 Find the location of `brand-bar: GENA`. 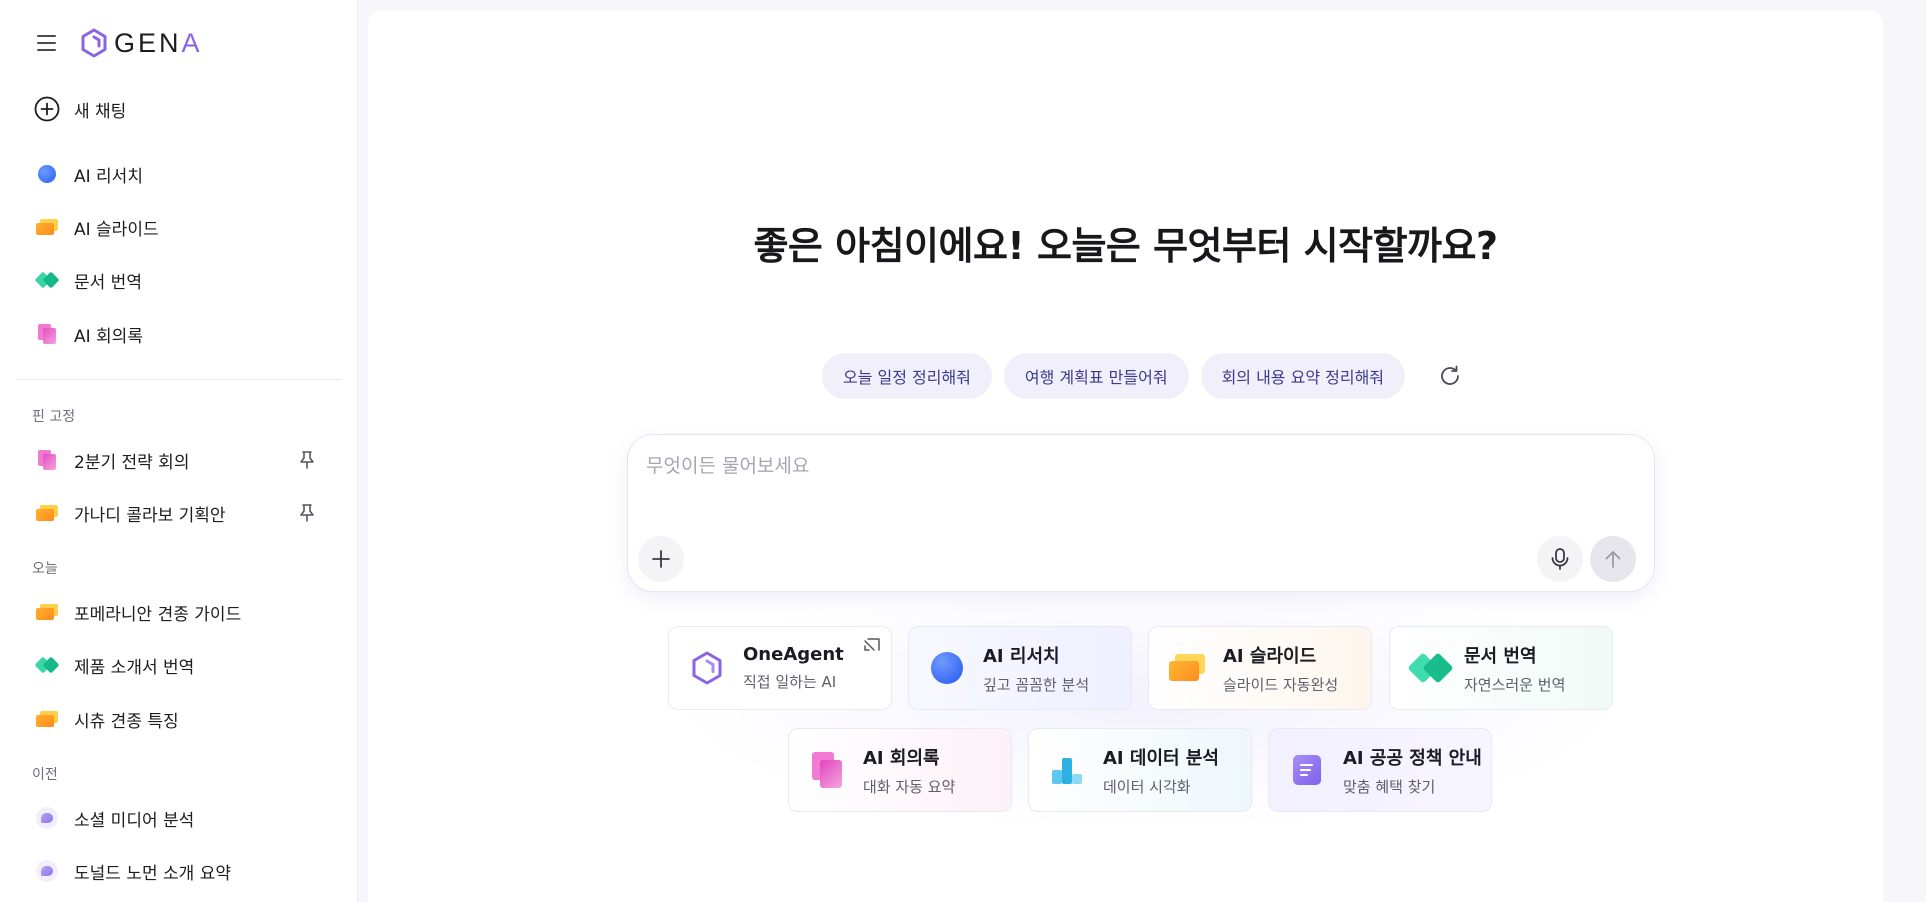

brand-bar: GENA is located at coordinates (117, 43).